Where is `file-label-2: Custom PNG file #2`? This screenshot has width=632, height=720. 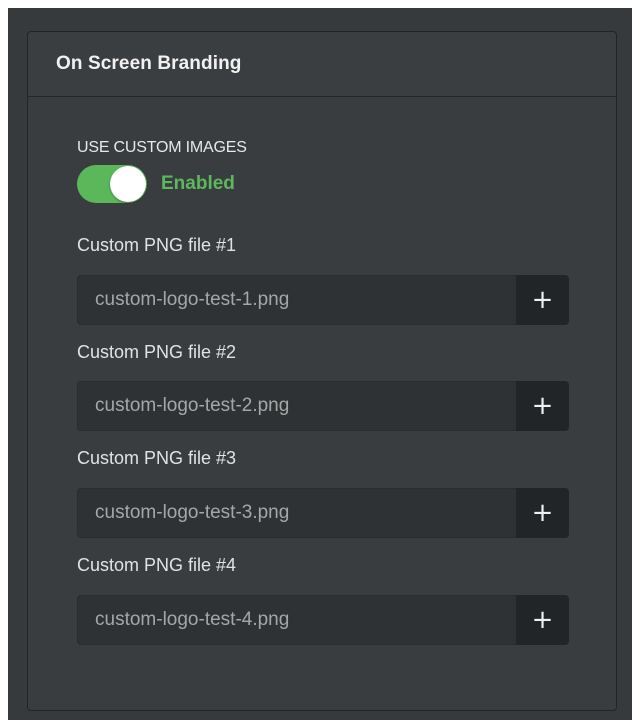
file-label-2: Custom PNG file #2 is located at coordinates (157, 352).